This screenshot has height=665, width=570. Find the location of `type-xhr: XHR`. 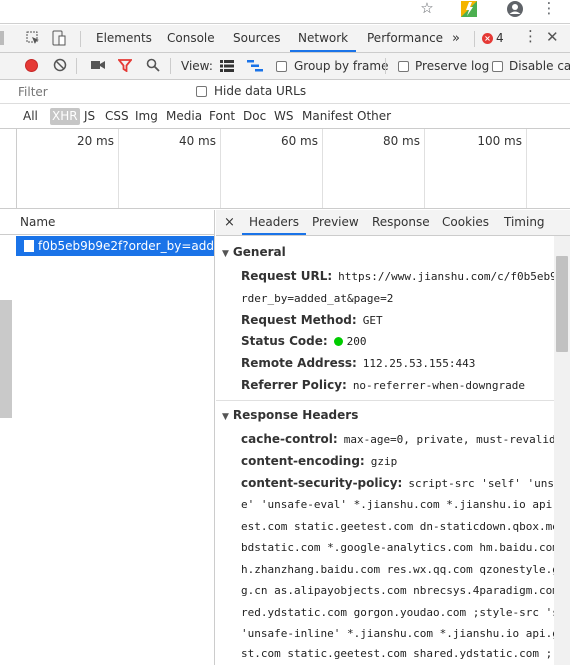

type-xhr: XHR is located at coordinates (65, 116).